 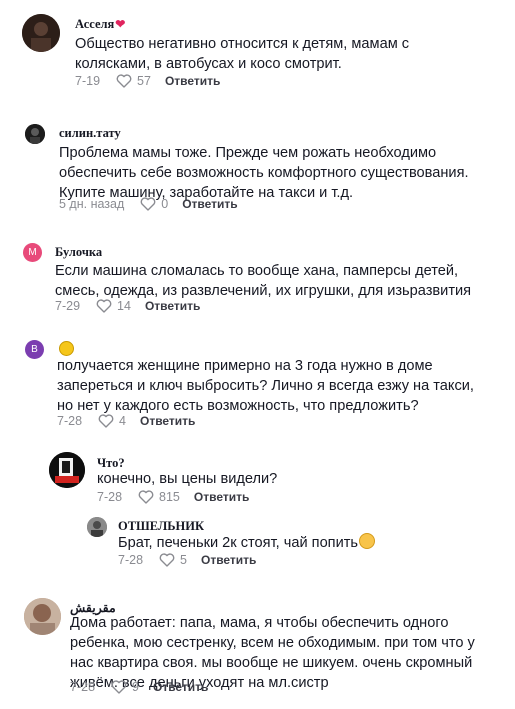 What do you see at coordinates (78, 252) in the screenshot?
I see `comment-author: Булочка` at bounding box center [78, 252].